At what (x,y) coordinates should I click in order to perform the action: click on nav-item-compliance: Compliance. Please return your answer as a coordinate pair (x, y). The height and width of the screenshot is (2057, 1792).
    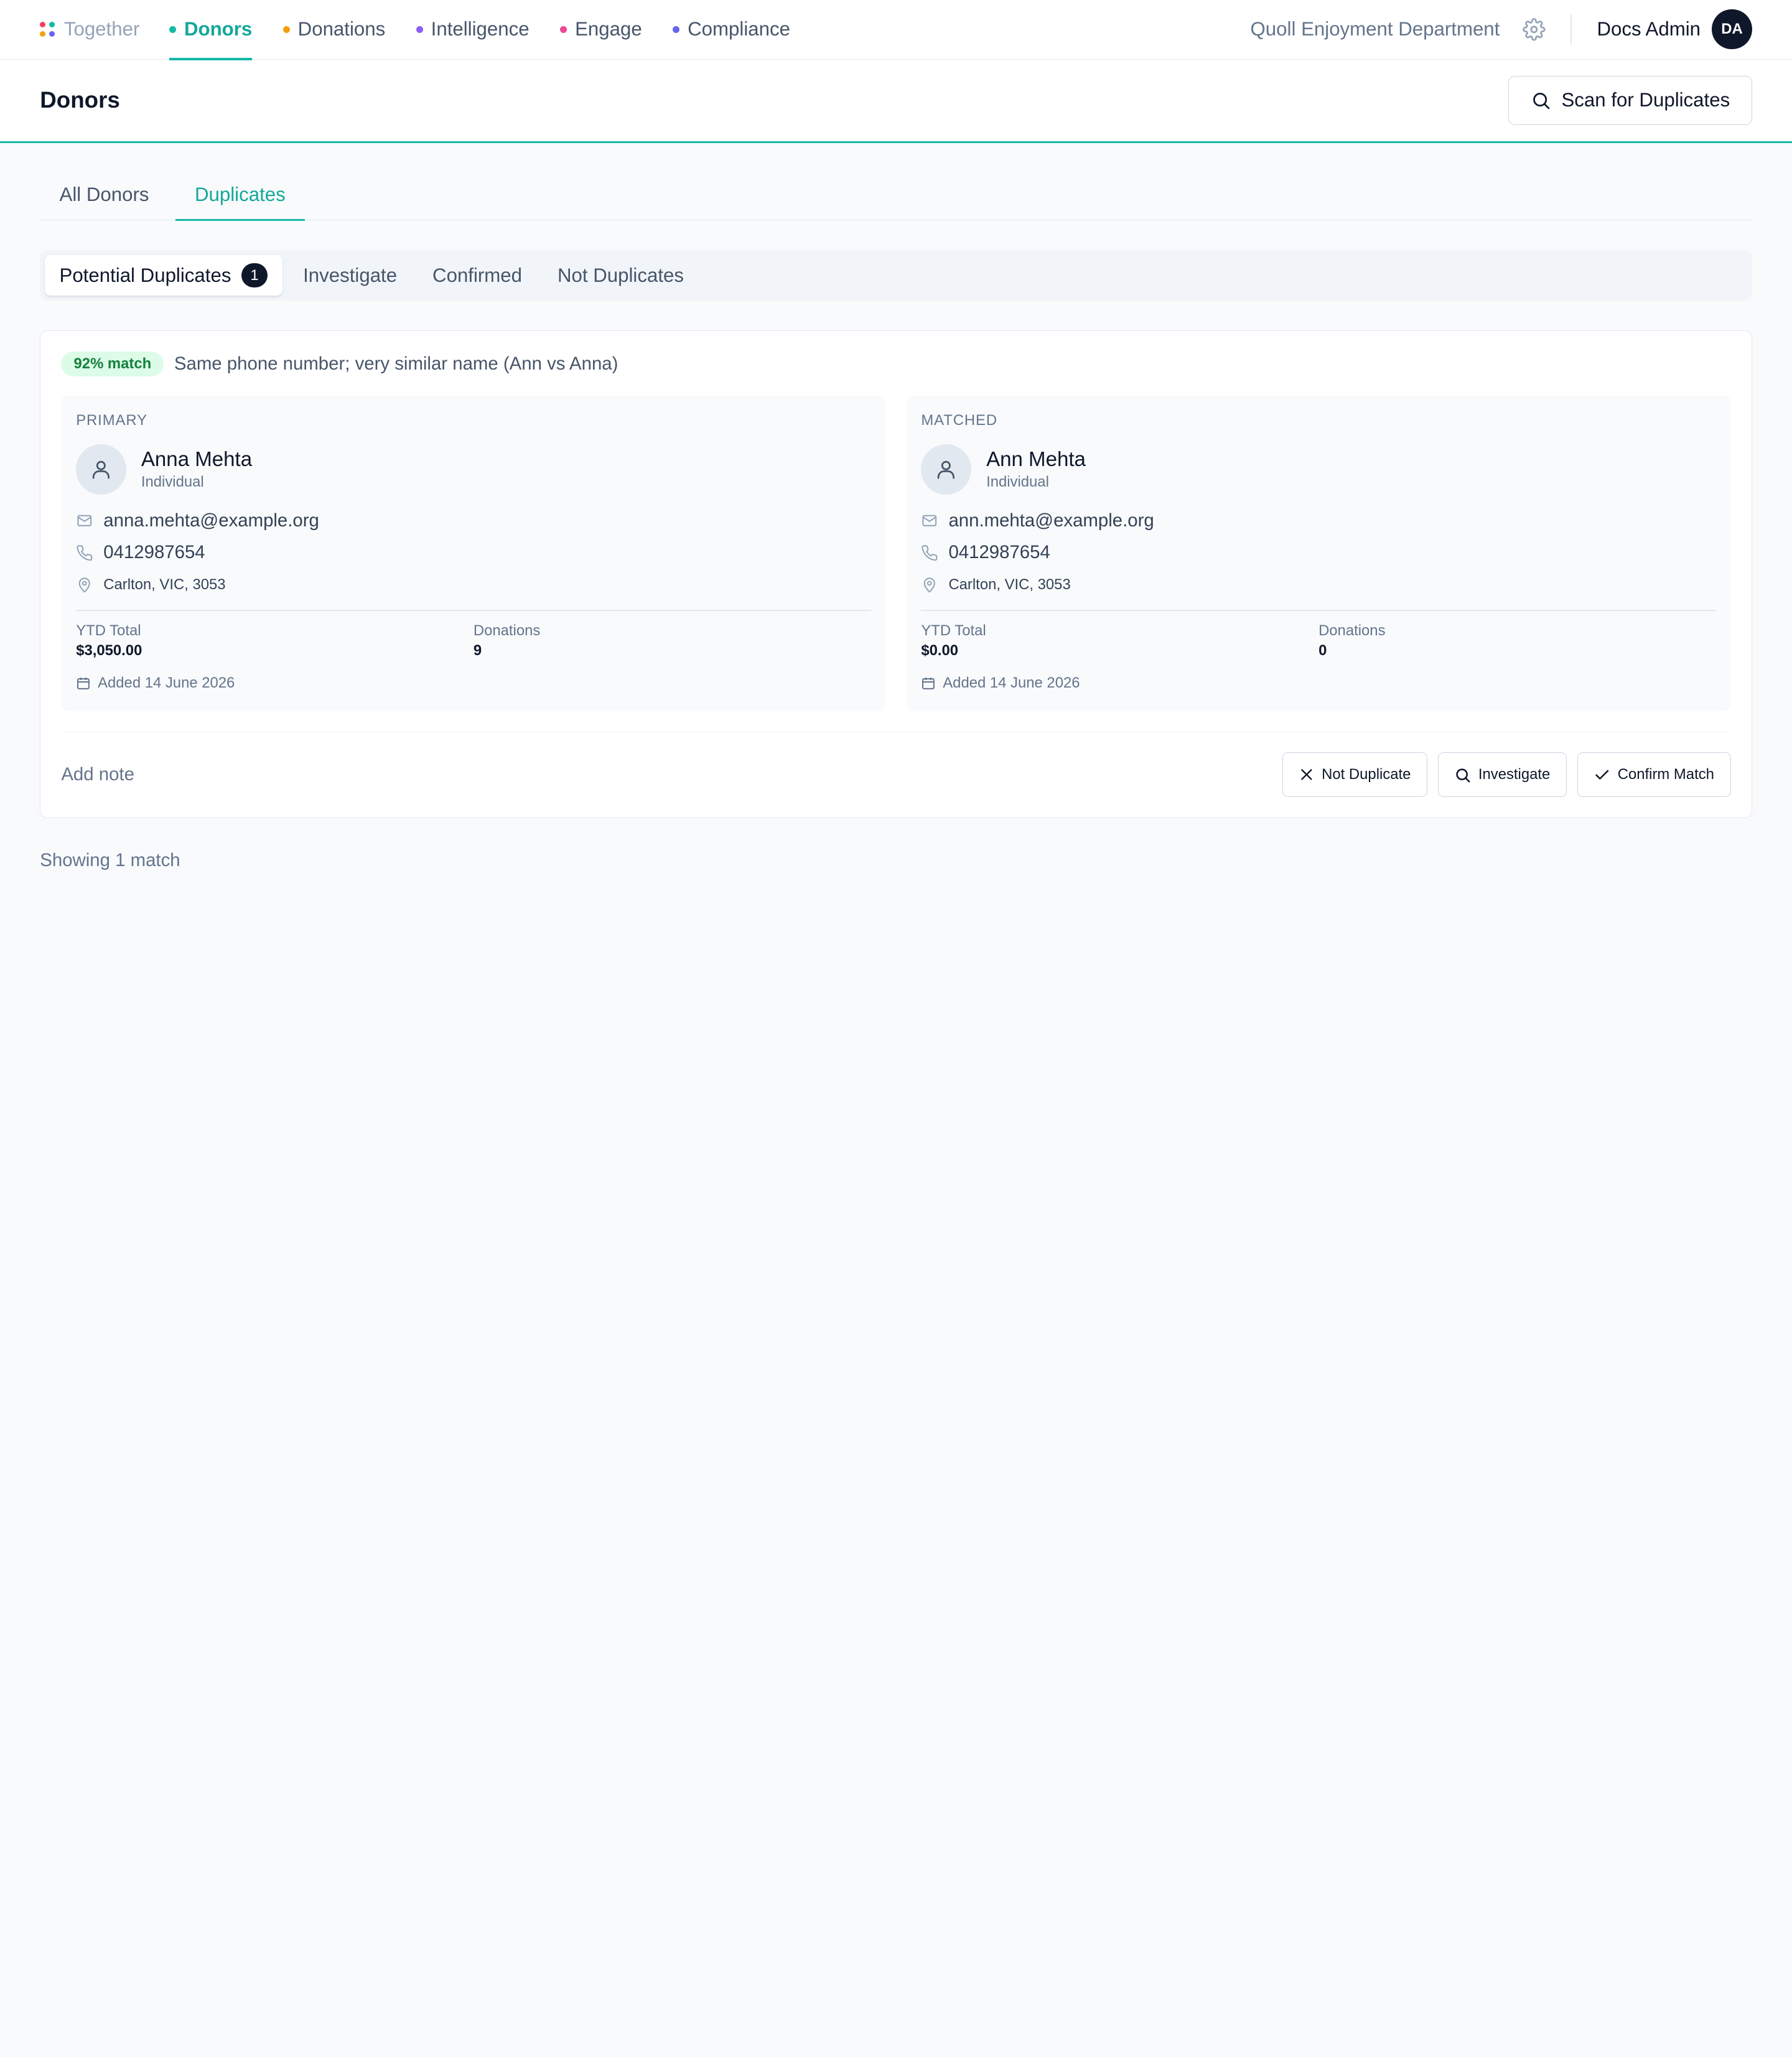
    Looking at the image, I should click on (731, 29).